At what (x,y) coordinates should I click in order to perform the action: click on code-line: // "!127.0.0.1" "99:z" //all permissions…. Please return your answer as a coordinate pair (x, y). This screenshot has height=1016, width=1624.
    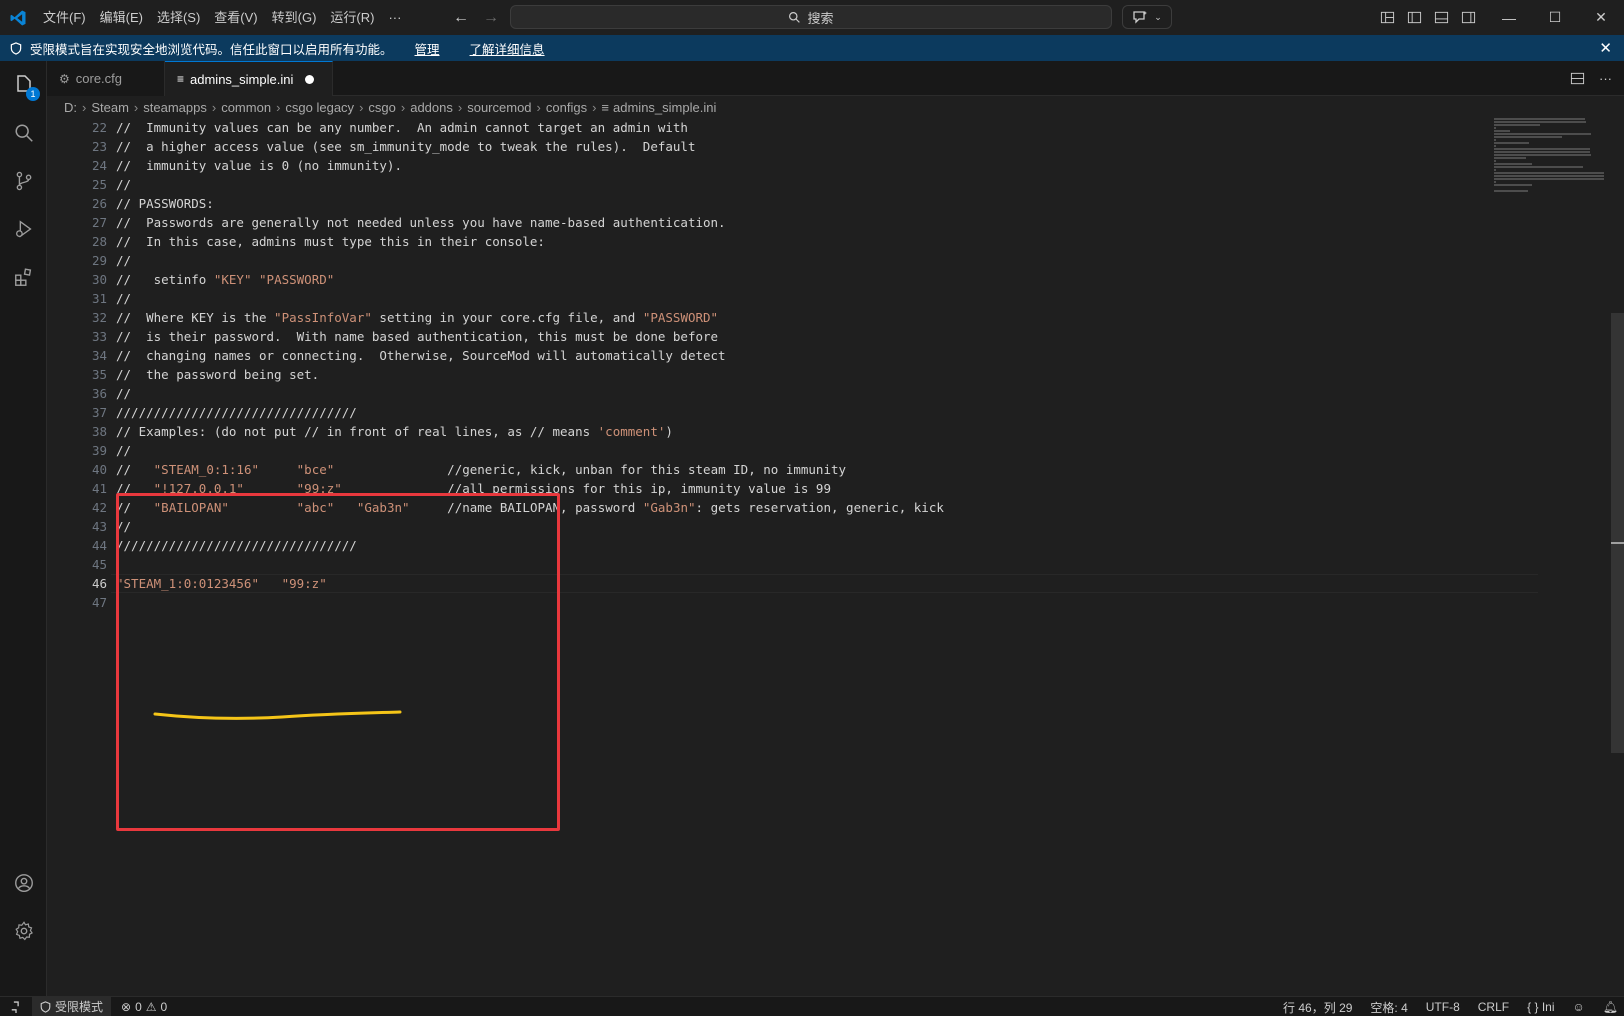
    Looking at the image, I should click on (530, 488).